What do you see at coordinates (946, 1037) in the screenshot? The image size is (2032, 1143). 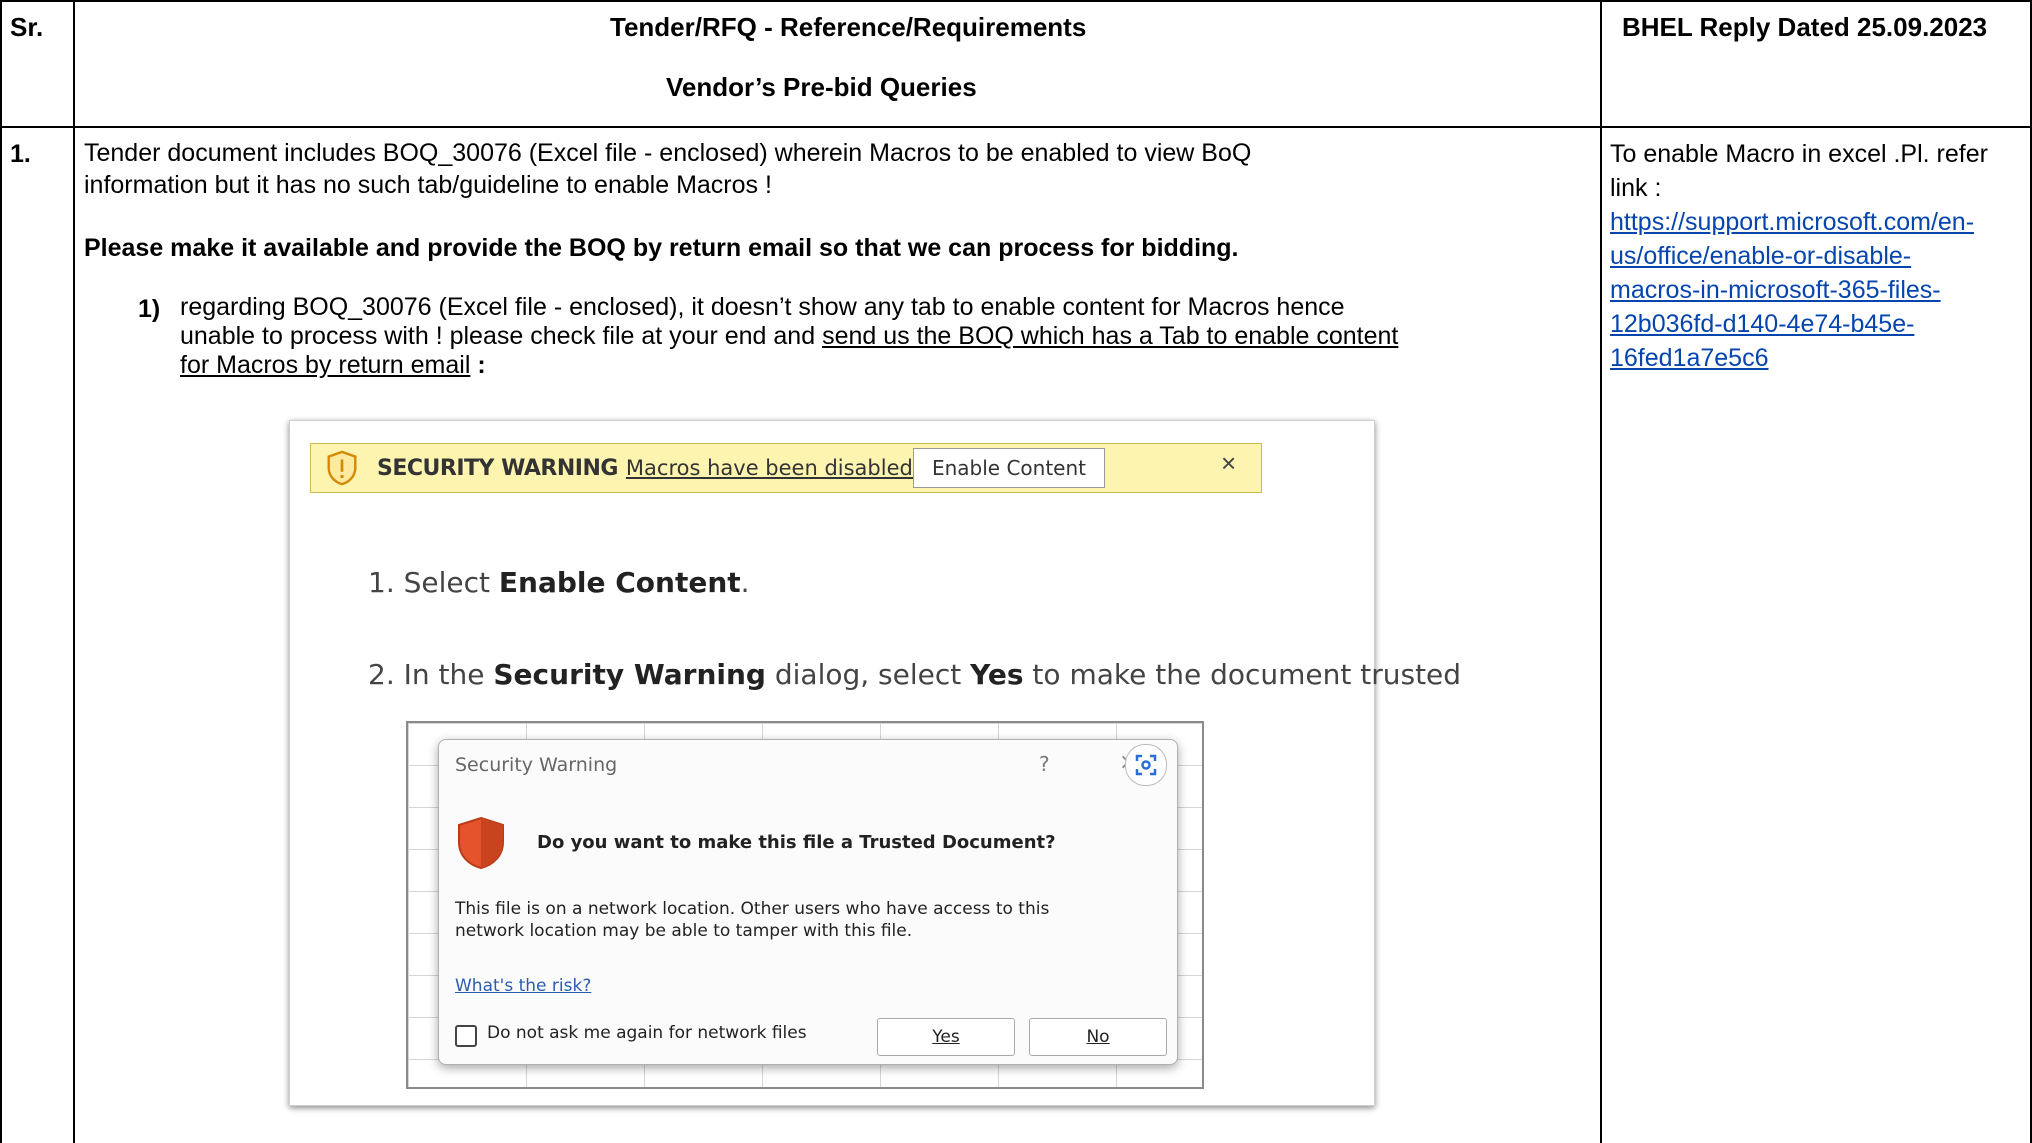 I see `yes-button: Yes` at bounding box center [946, 1037].